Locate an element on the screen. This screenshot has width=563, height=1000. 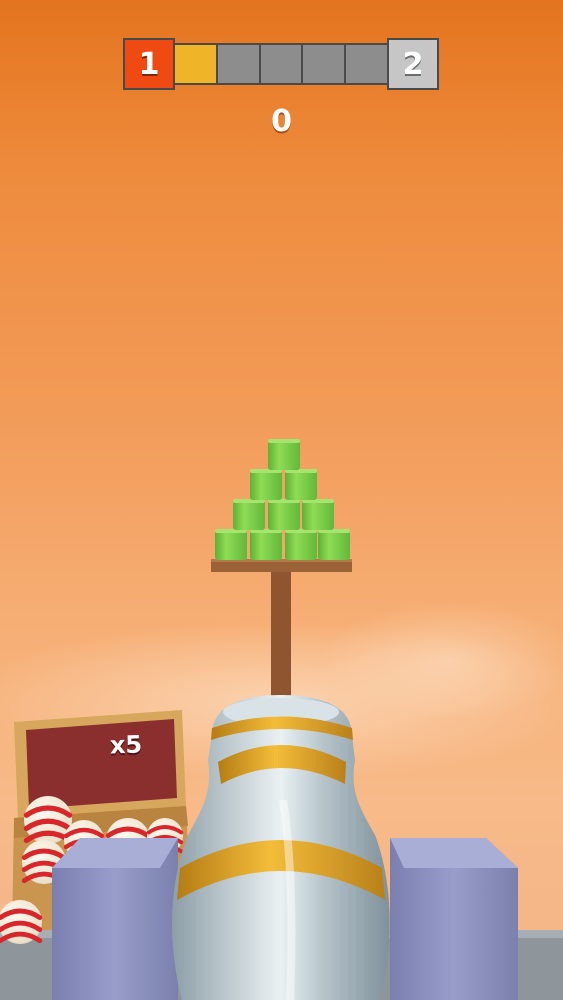
current-level-badge: 1 is located at coordinates (149, 64).